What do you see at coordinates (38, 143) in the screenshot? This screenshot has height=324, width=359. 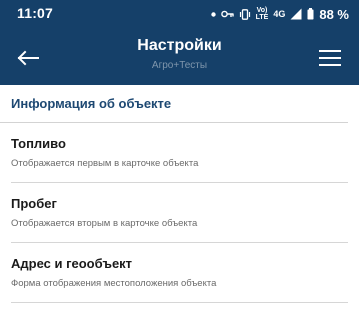 I see `item-title: Топливо` at bounding box center [38, 143].